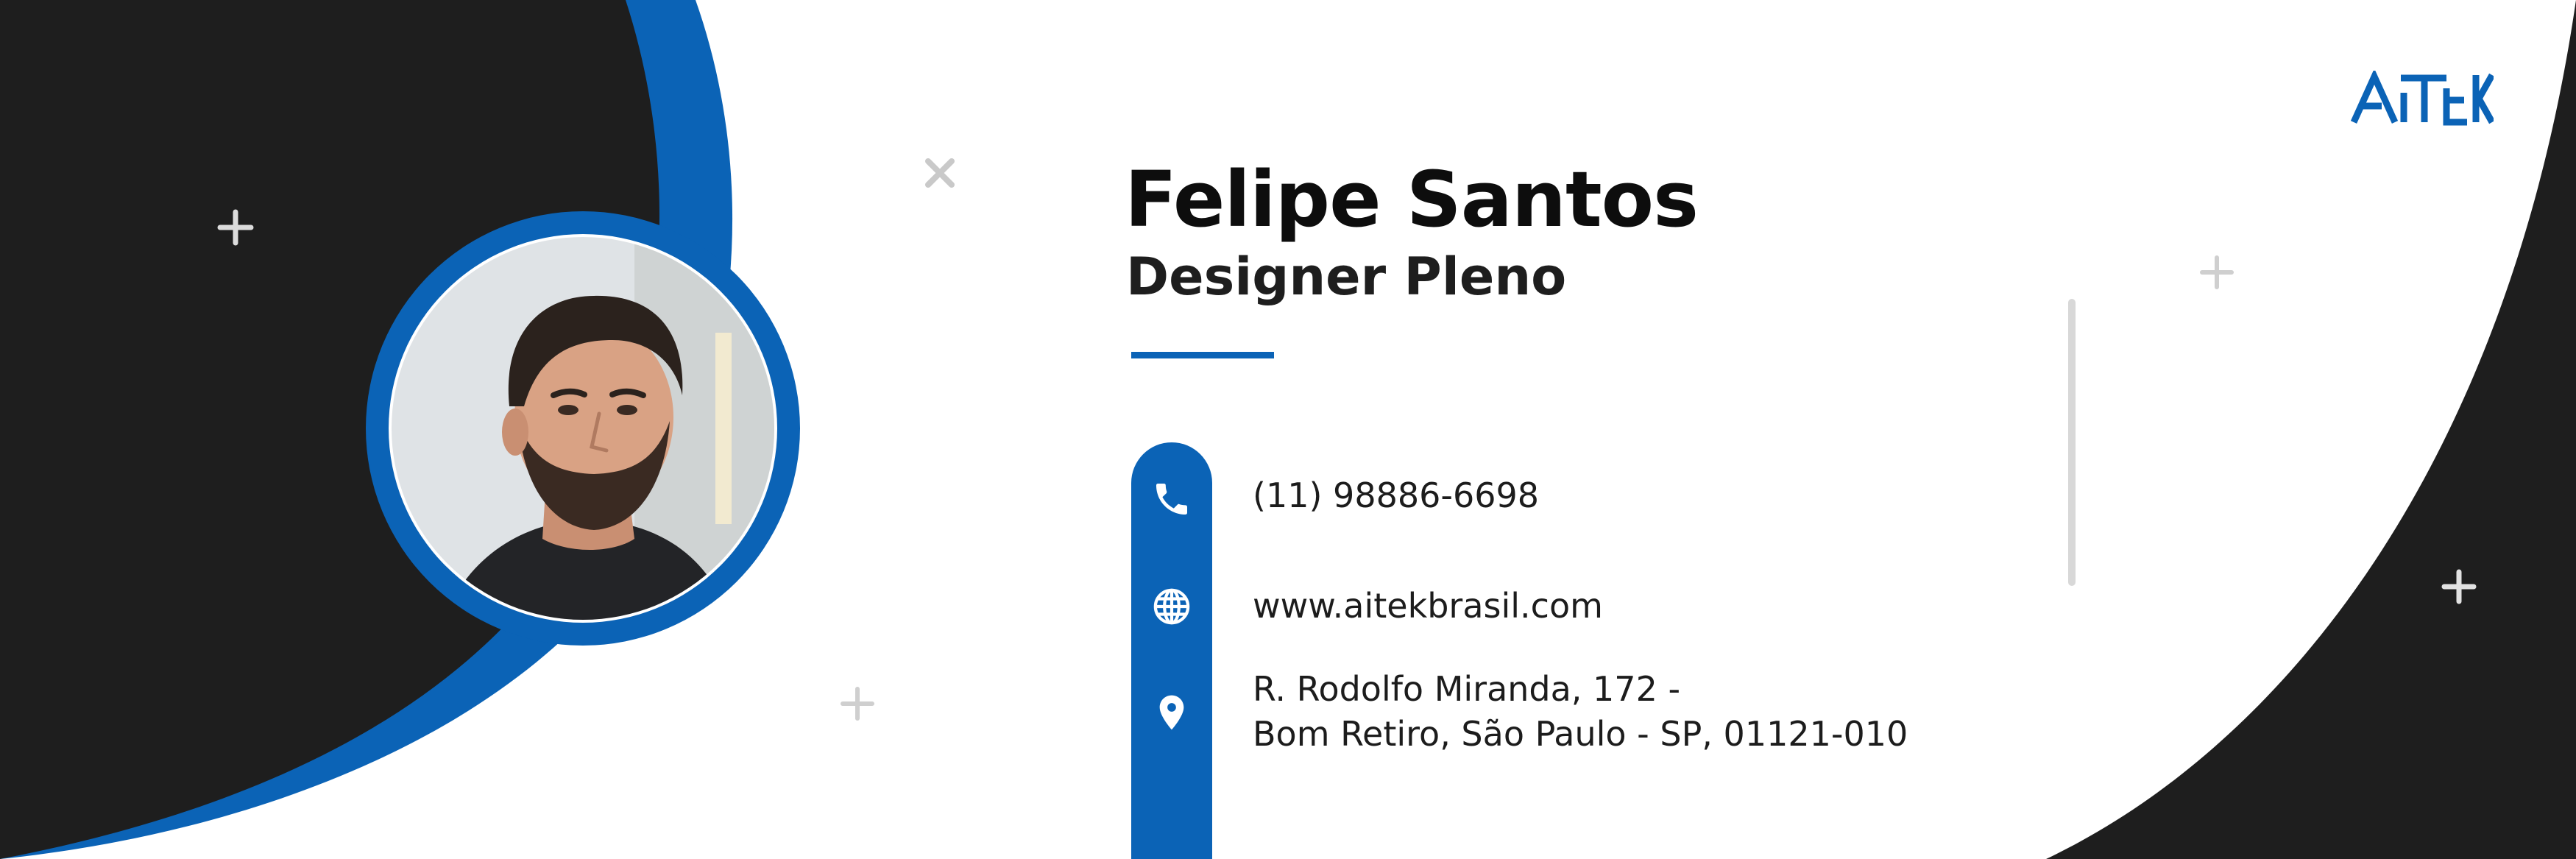 The image size is (2576, 859). Describe the element at coordinates (1396, 495) in the screenshot. I see `phone-number: (11) 98886-6698` at that location.